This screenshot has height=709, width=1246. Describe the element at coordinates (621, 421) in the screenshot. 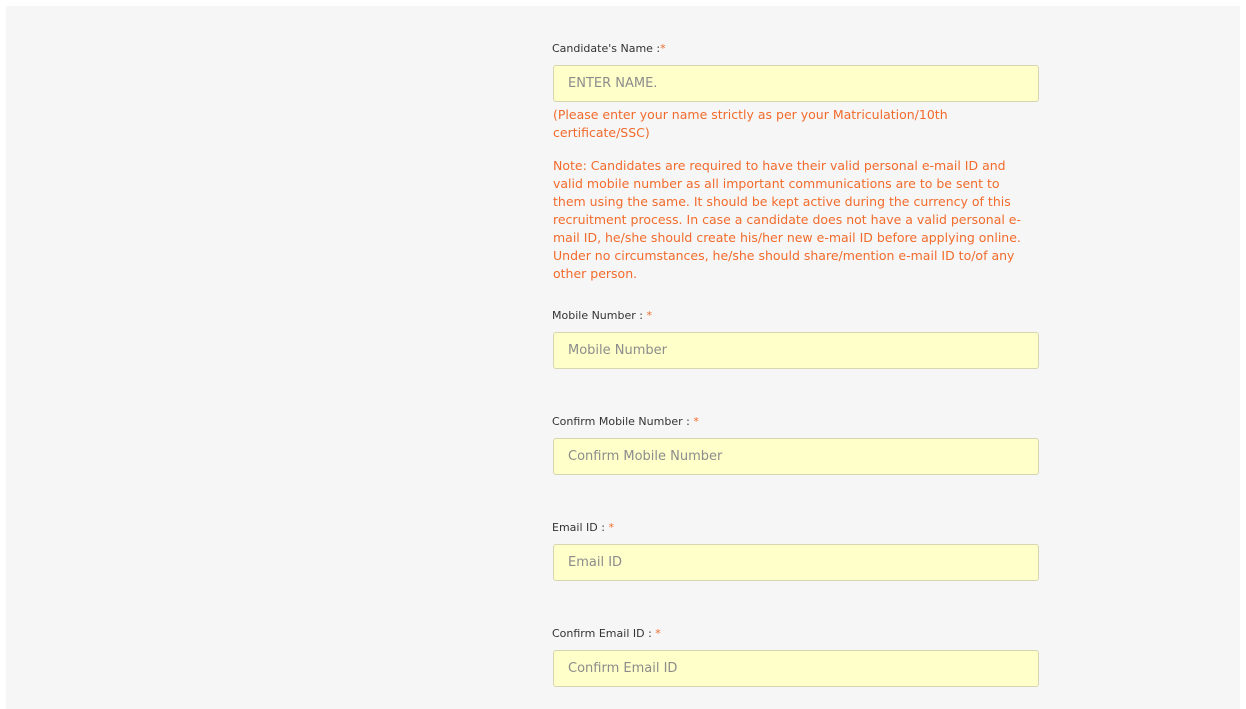

I see `confirm-mobile-number-label-text: Confirm Mobile Number :` at that location.